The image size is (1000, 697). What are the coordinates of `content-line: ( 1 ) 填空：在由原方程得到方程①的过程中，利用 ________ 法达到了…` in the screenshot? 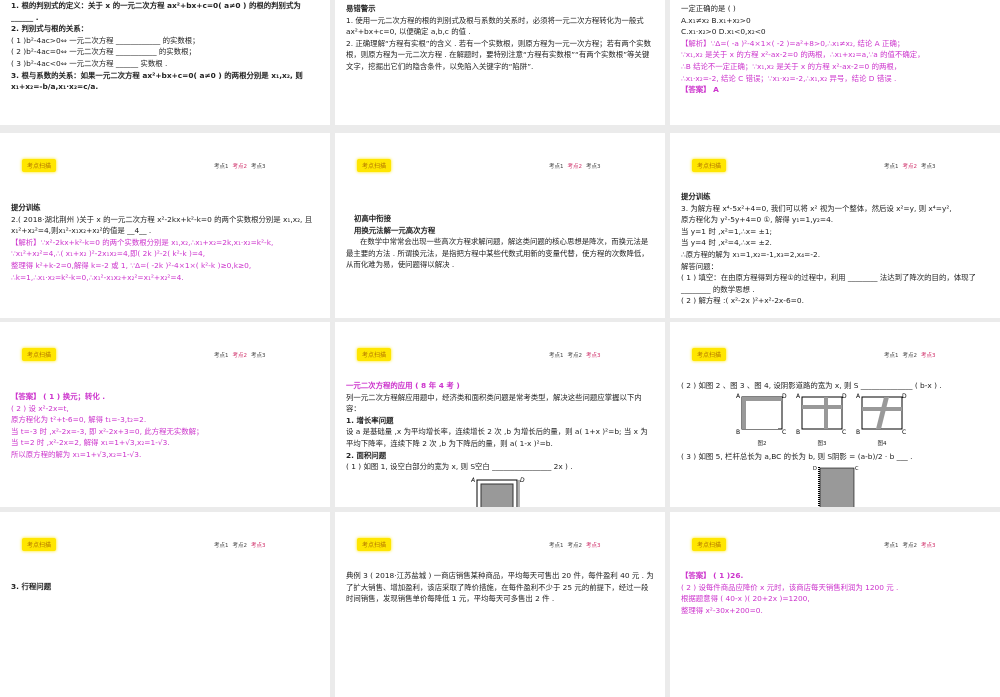 It's located at (828, 283).